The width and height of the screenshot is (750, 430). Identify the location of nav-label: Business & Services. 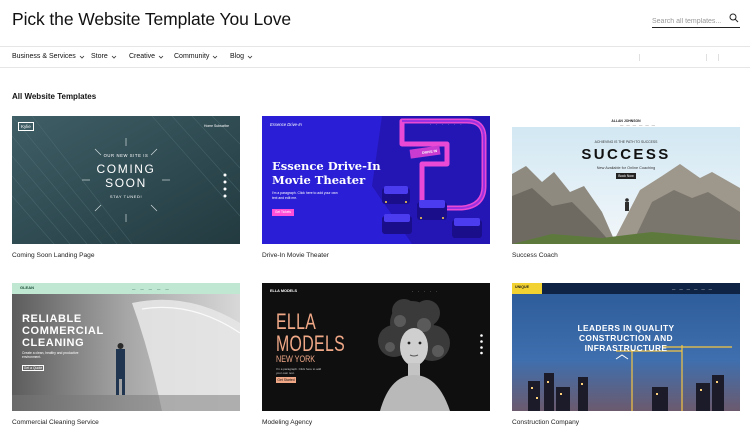
(44, 56).